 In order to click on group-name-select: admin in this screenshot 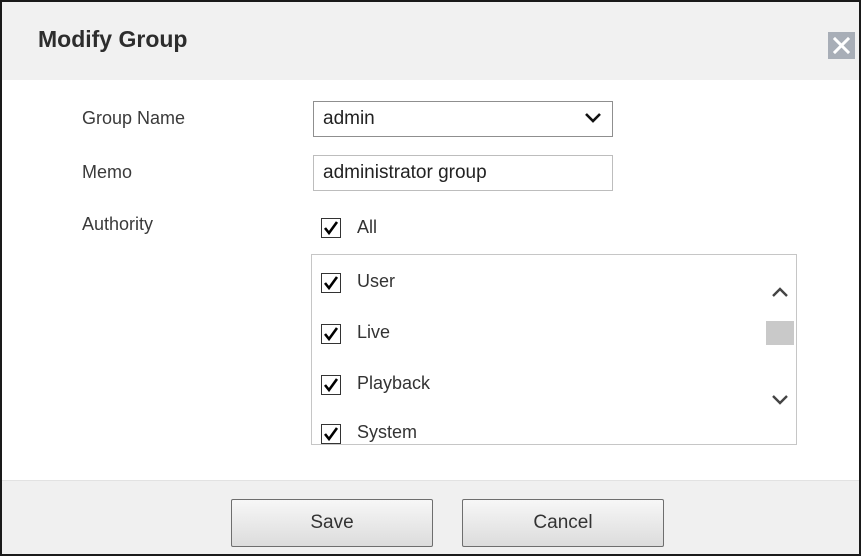, I will do `click(463, 119)`.